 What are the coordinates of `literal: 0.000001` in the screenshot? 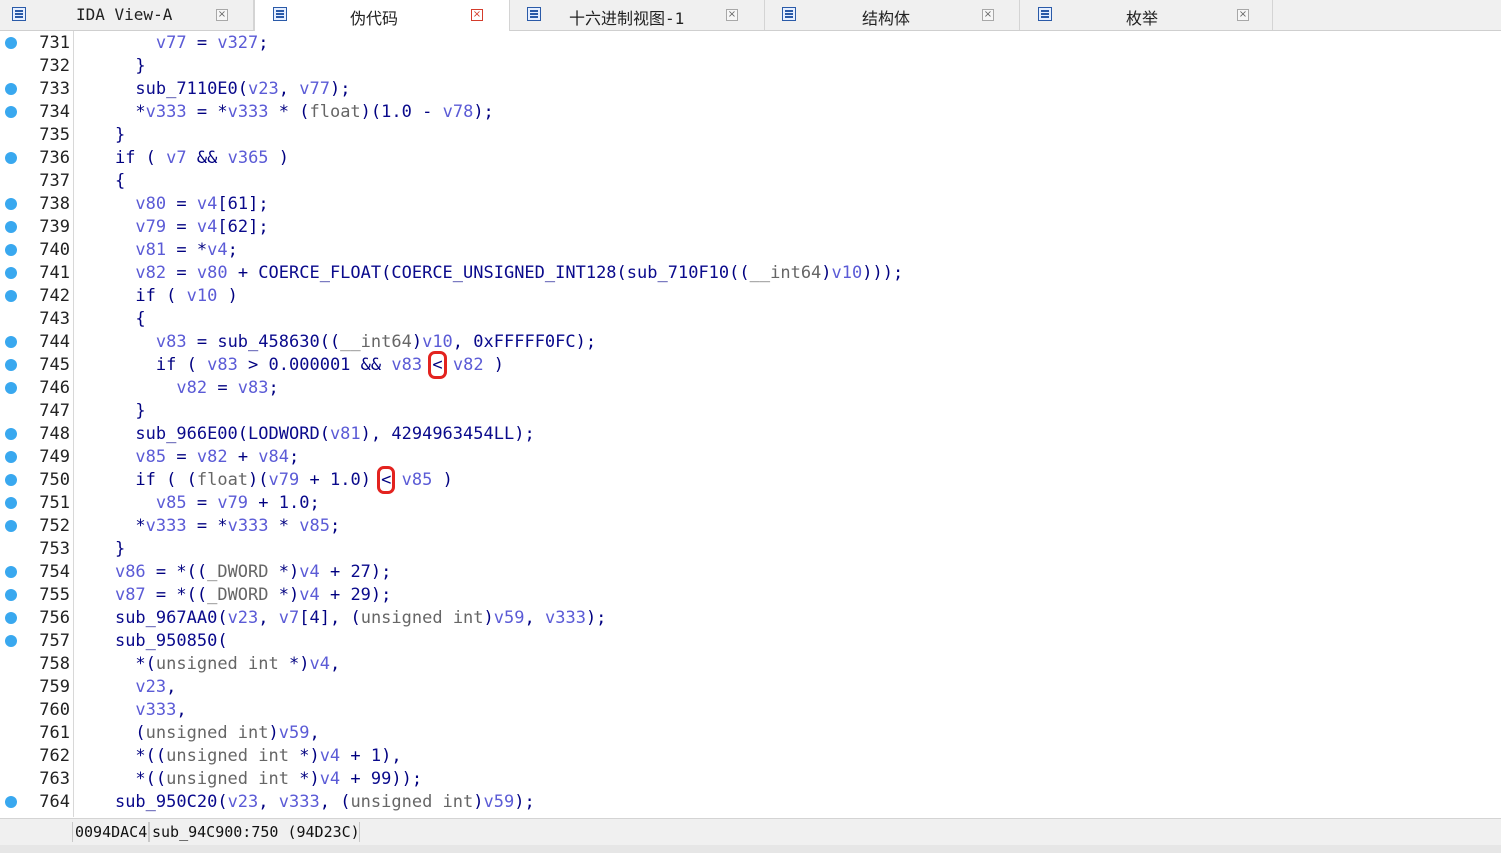 It's located at (310, 365).